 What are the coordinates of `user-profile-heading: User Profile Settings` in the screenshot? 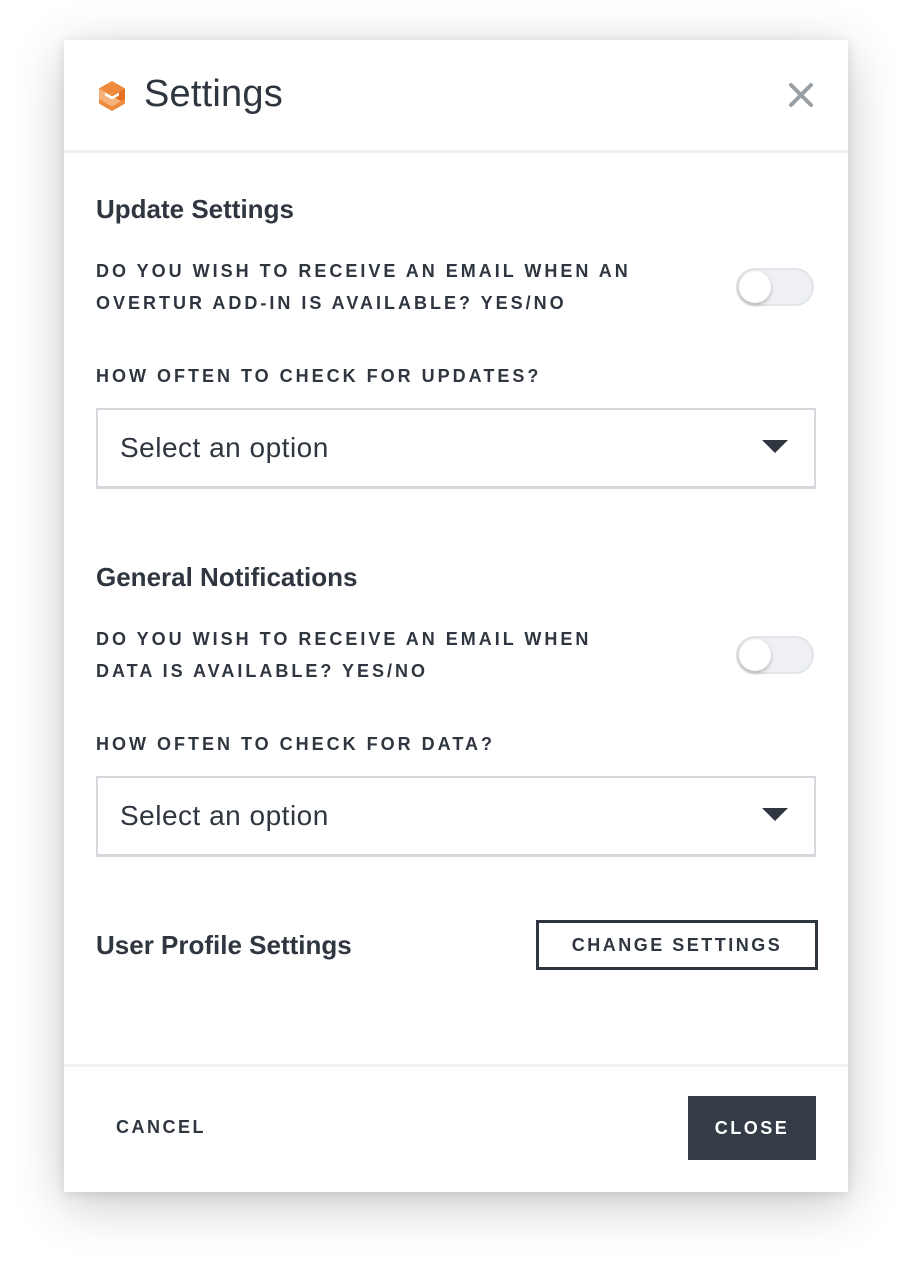 It's located at (224, 945).